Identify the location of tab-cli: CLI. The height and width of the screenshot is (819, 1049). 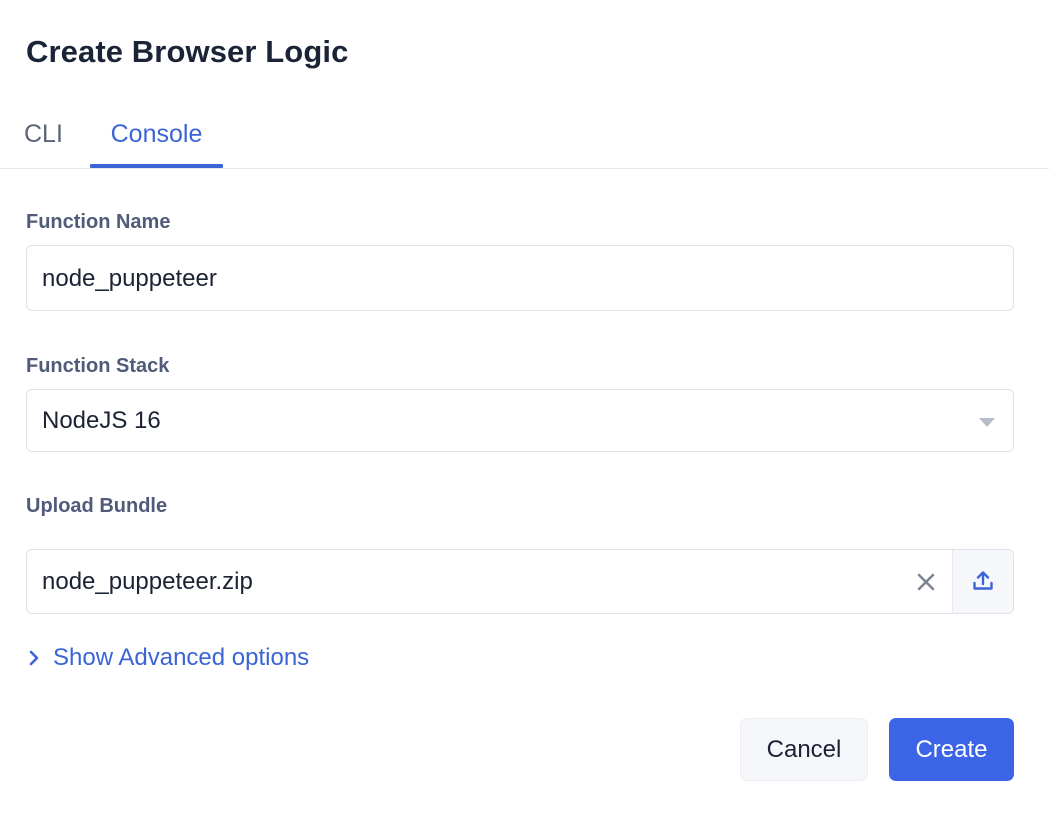
(43, 138).